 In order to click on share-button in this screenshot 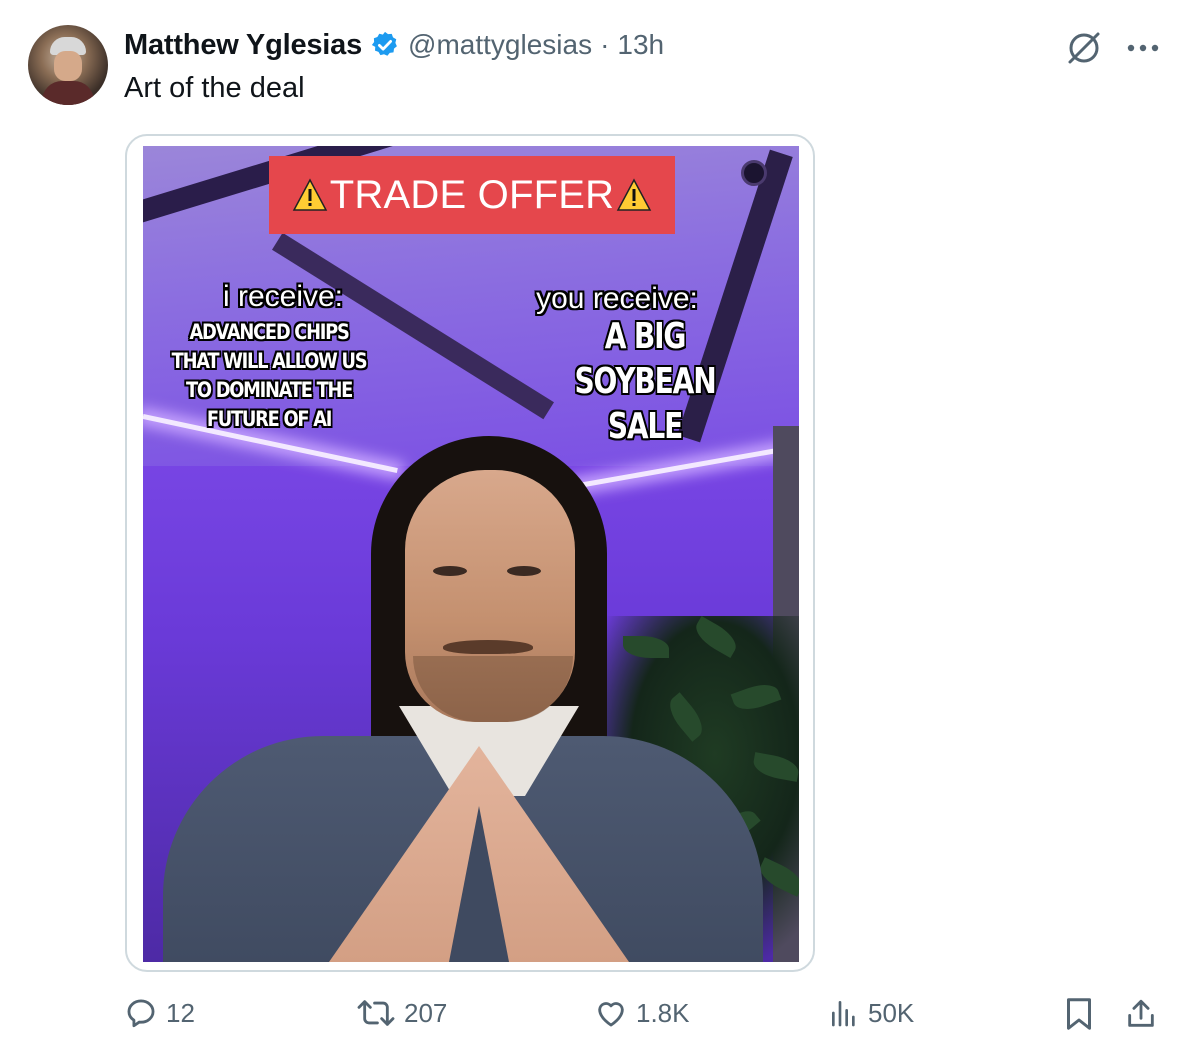, I will do `click(1141, 1014)`.